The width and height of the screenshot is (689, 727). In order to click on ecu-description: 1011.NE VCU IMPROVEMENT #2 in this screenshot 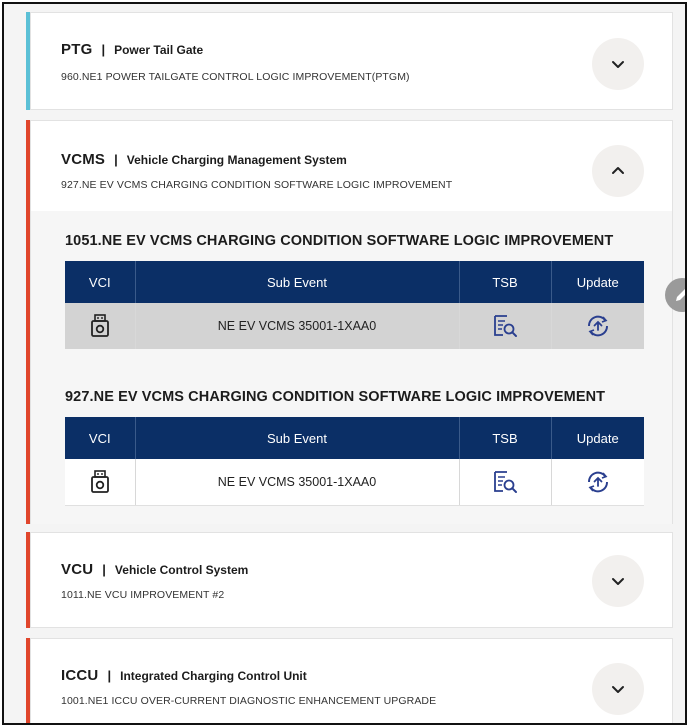, I will do `click(143, 595)`.